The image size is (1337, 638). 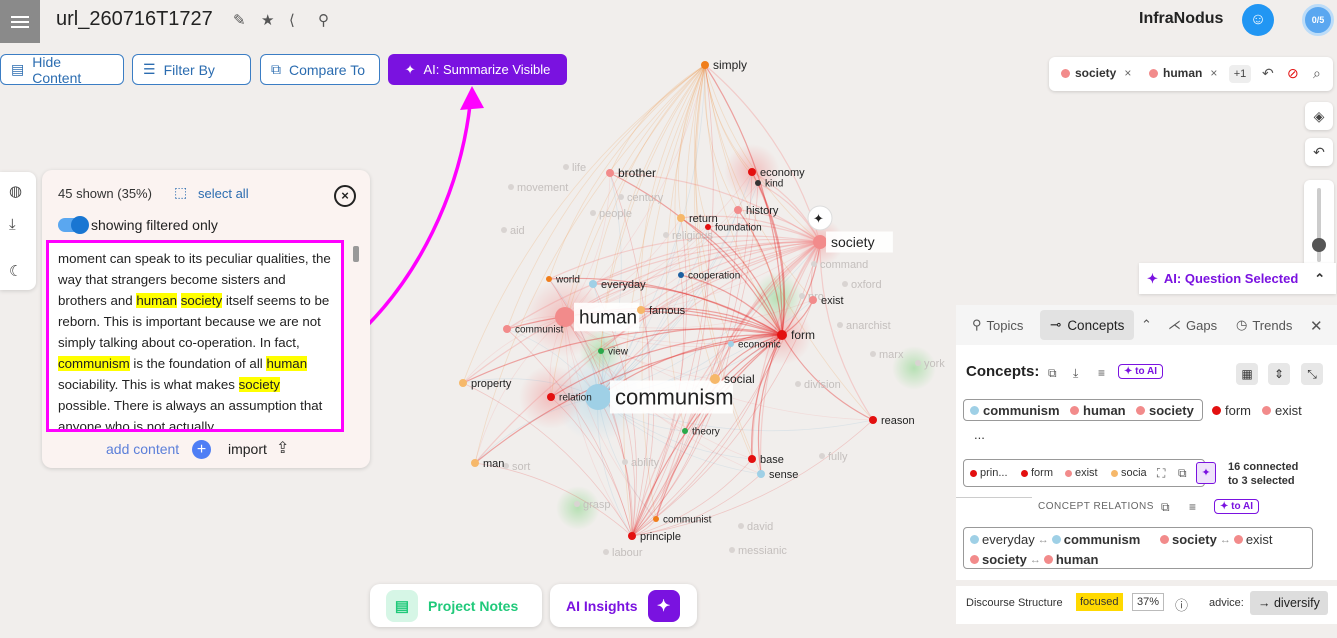 I want to click on info-icon: ⓘ, so click(x=1181, y=604).